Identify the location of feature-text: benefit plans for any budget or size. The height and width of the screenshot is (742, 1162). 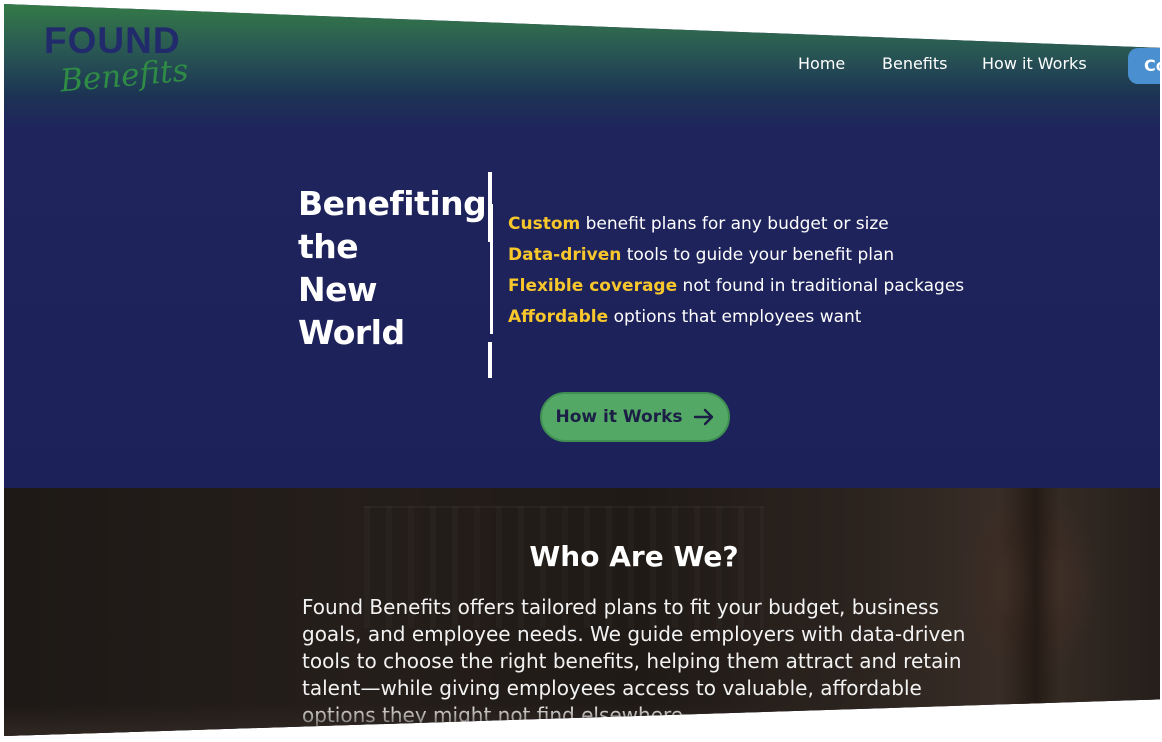
(734, 224).